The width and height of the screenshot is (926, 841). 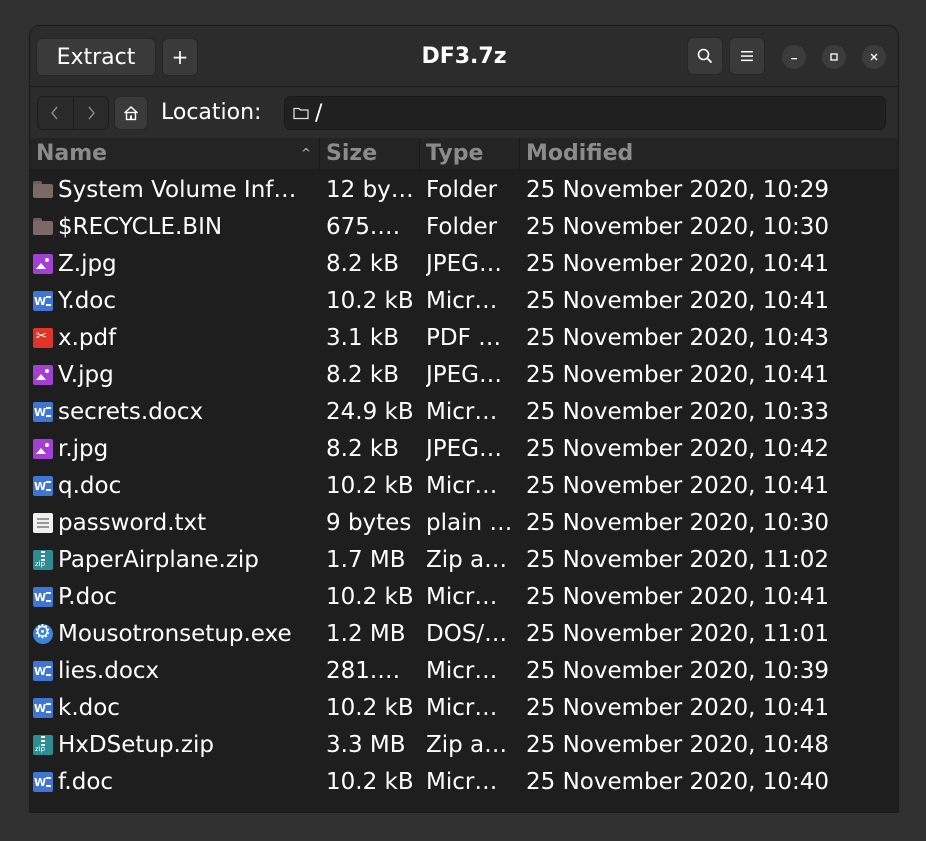 What do you see at coordinates (677, 560) in the screenshot?
I see `file-modified: 25 November 2020, 11:02` at bounding box center [677, 560].